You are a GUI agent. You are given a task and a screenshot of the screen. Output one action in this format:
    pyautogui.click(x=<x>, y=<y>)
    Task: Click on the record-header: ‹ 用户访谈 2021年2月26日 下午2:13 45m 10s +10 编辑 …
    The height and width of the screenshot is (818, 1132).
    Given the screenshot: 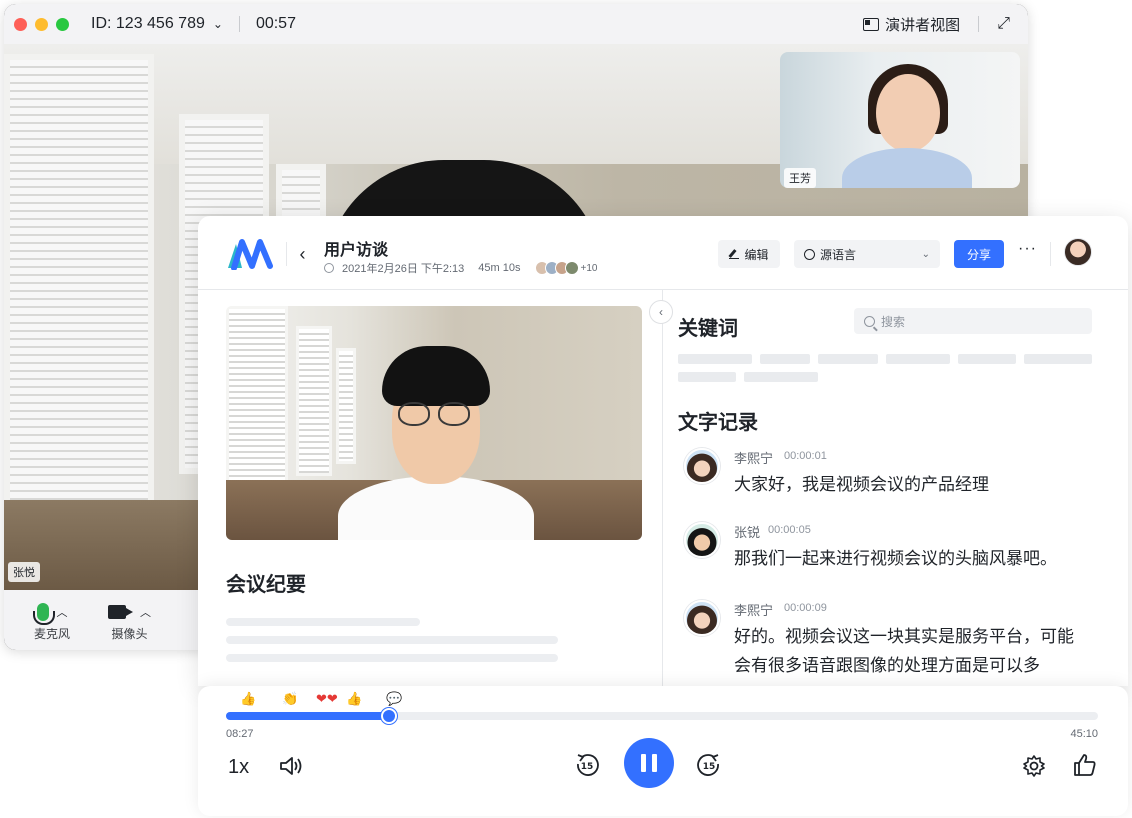 What is the action you would take?
    pyautogui.click(x=663, y=253)
    